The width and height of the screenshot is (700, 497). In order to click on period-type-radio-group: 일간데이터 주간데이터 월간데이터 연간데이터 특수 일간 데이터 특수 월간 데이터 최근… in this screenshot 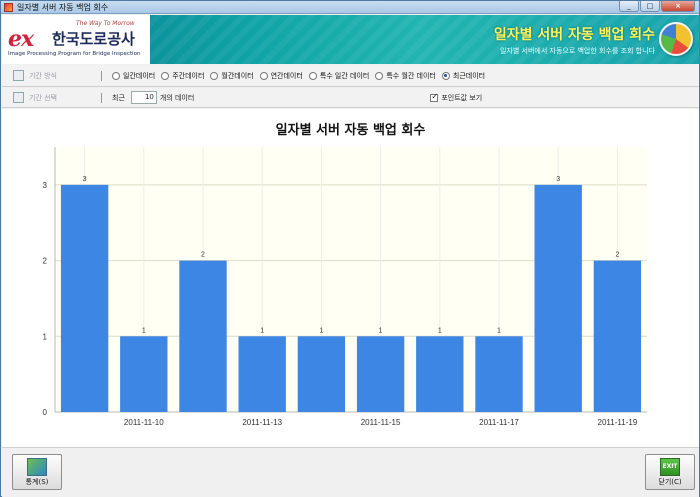, I will do `click(301, 76)`.